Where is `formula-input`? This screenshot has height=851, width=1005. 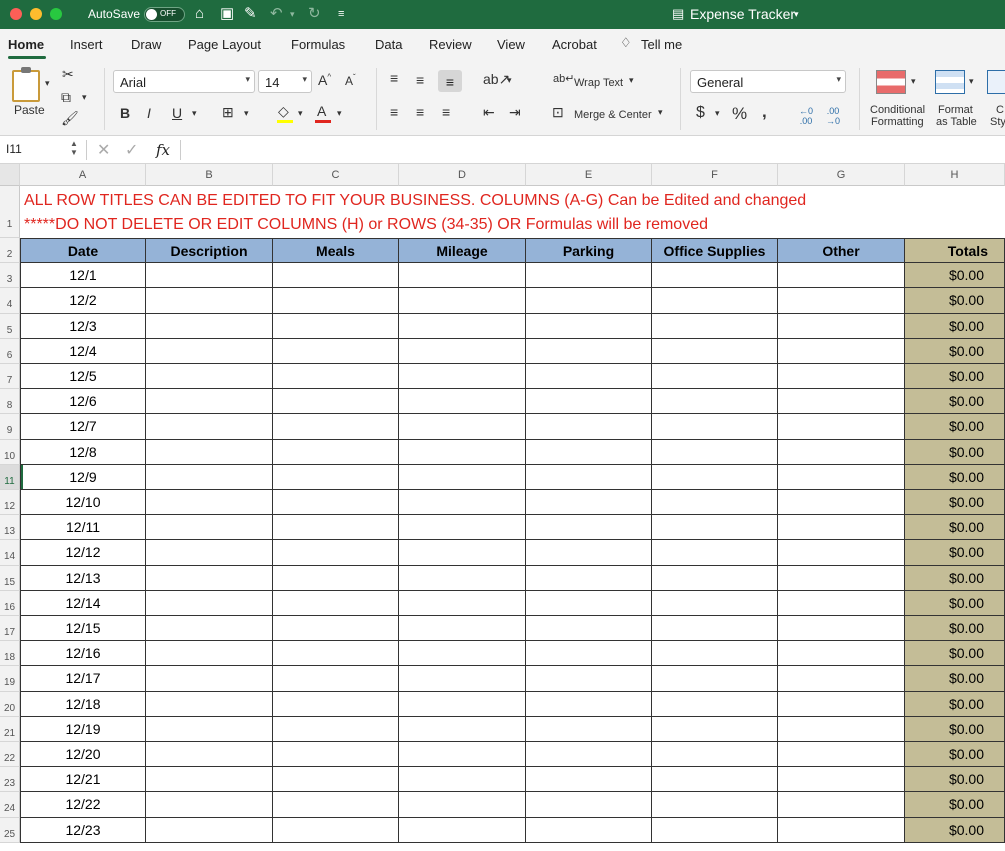 formula-input is located at coordinates (588, 150).